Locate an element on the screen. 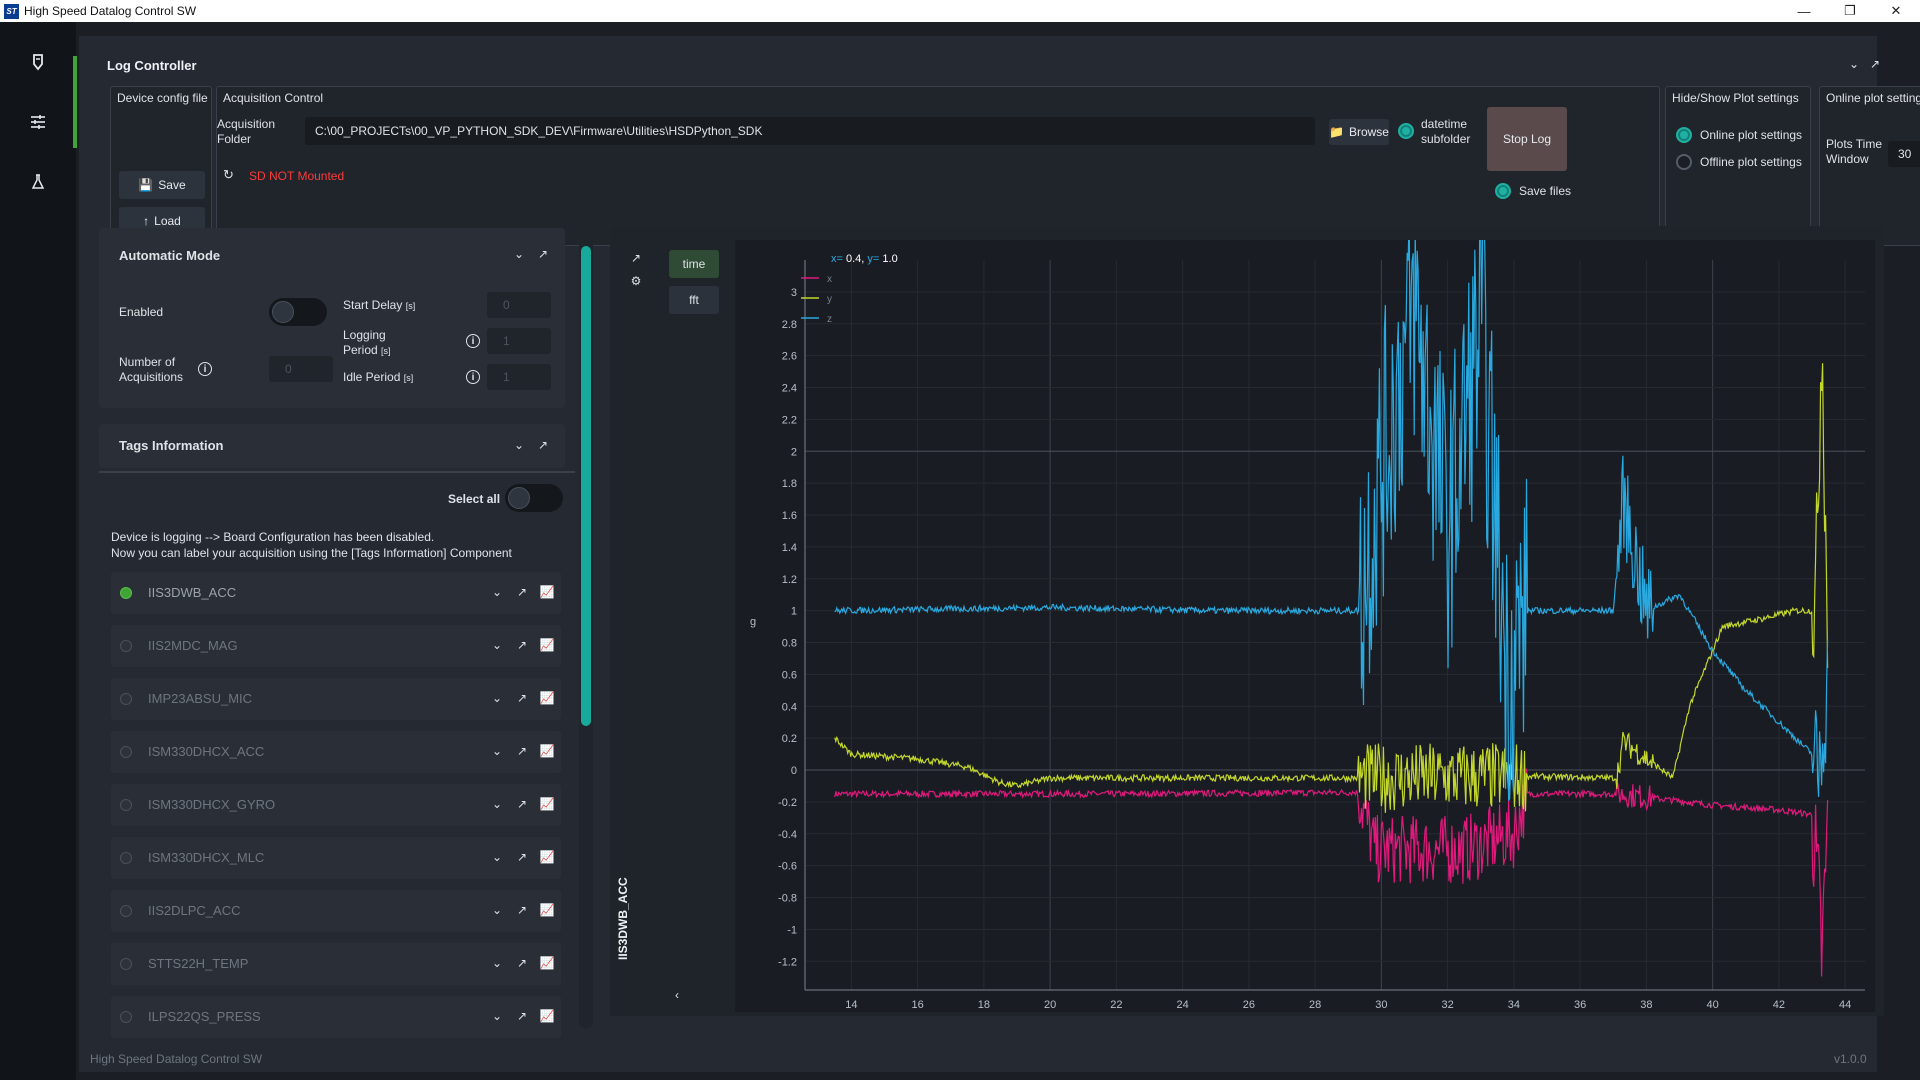 The height and width of the screenshot is (1080, 1920). scrollbar-thumb is located at coordinates (586, 486).